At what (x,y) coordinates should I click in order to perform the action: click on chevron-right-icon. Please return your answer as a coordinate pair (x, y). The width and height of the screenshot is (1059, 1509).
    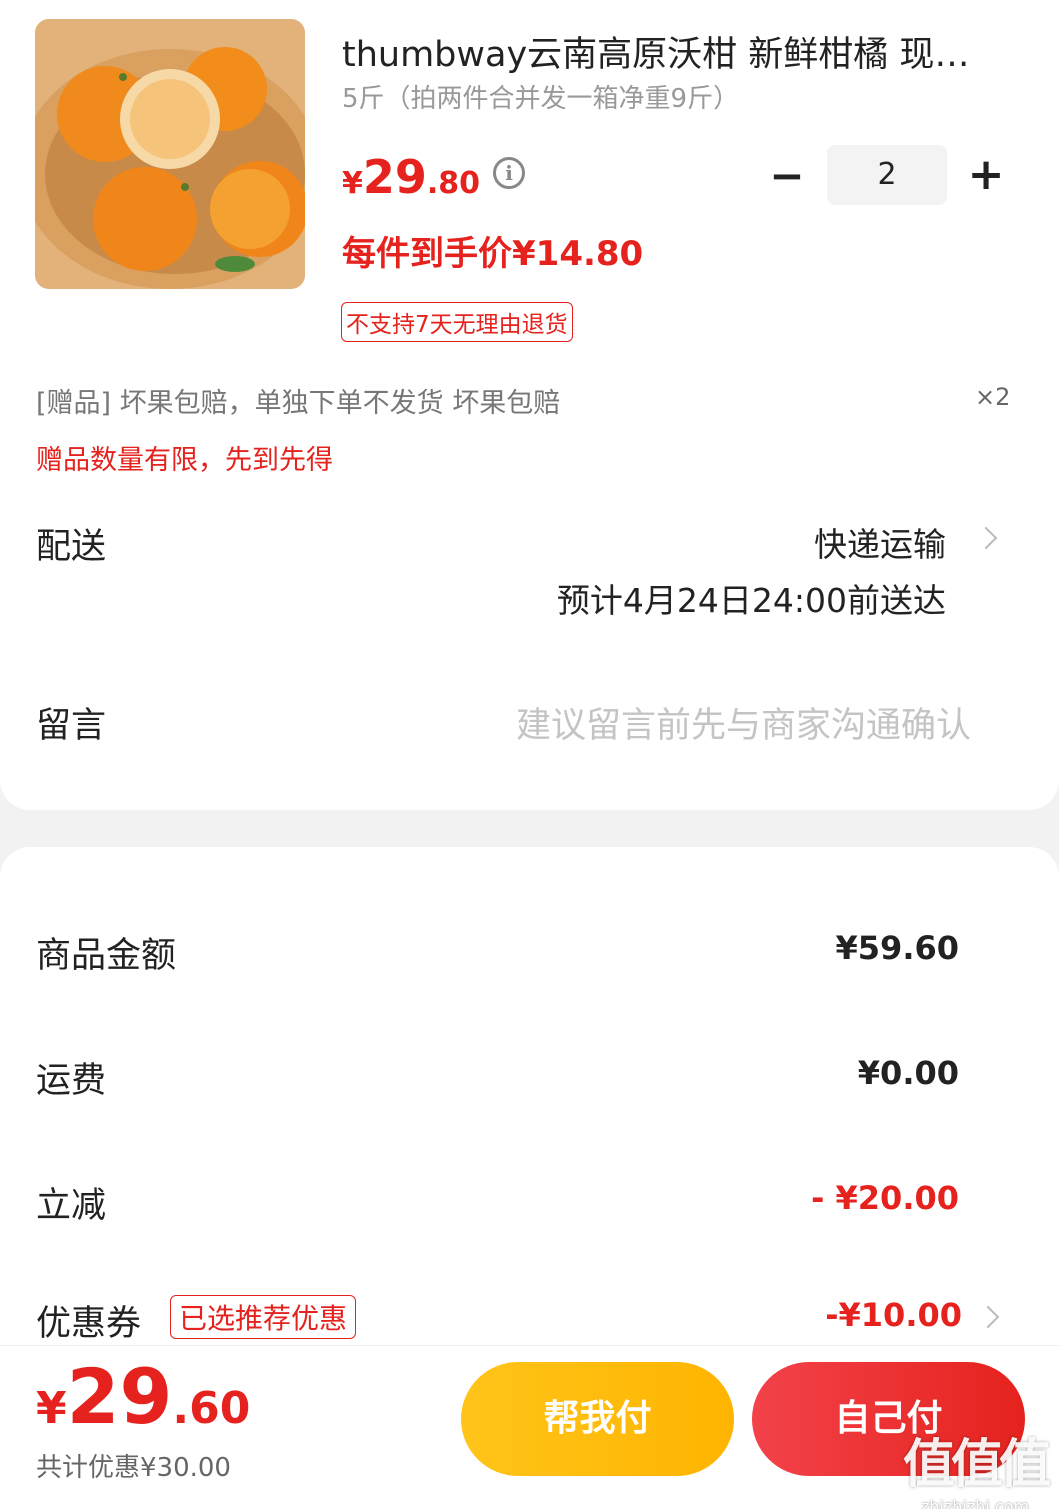
    Looking at the image, I should click on (986, 538).